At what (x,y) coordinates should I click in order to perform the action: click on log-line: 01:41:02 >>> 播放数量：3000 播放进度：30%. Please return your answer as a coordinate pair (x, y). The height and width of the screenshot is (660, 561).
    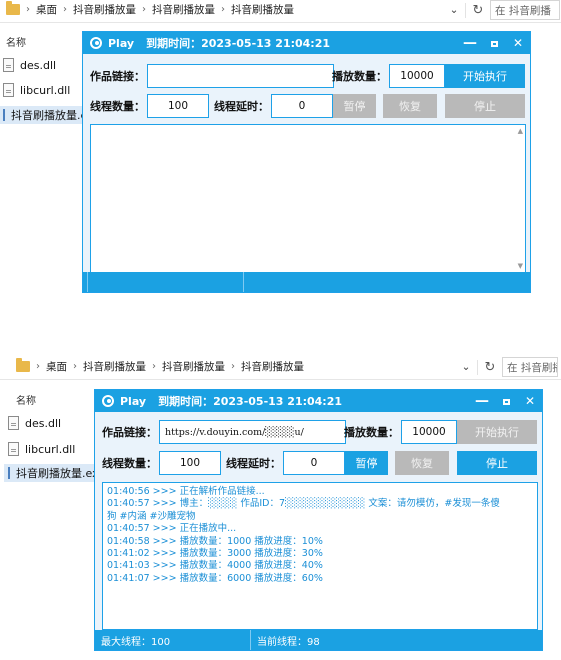
    Looking at the image, I should click on (215, 554).